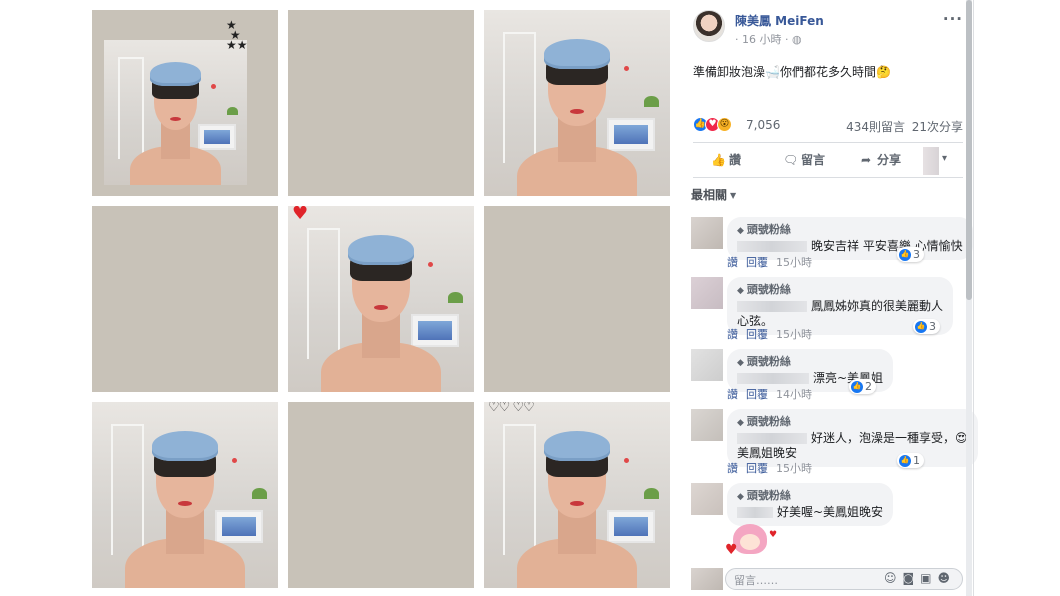 The width and height of the screenshot is (1060, 596). I want to click on grid-photo-5: ♡♡ ♡♡, so click(577, 495).